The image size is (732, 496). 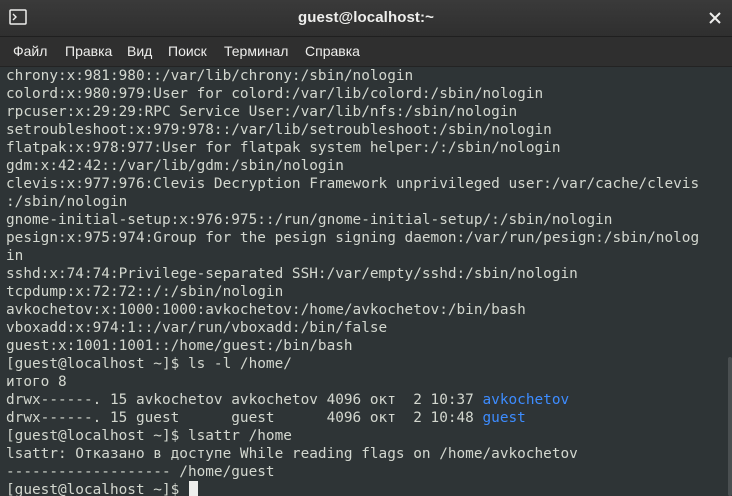 I want to click on menu-help: Справка, so click(x=332, y=51).